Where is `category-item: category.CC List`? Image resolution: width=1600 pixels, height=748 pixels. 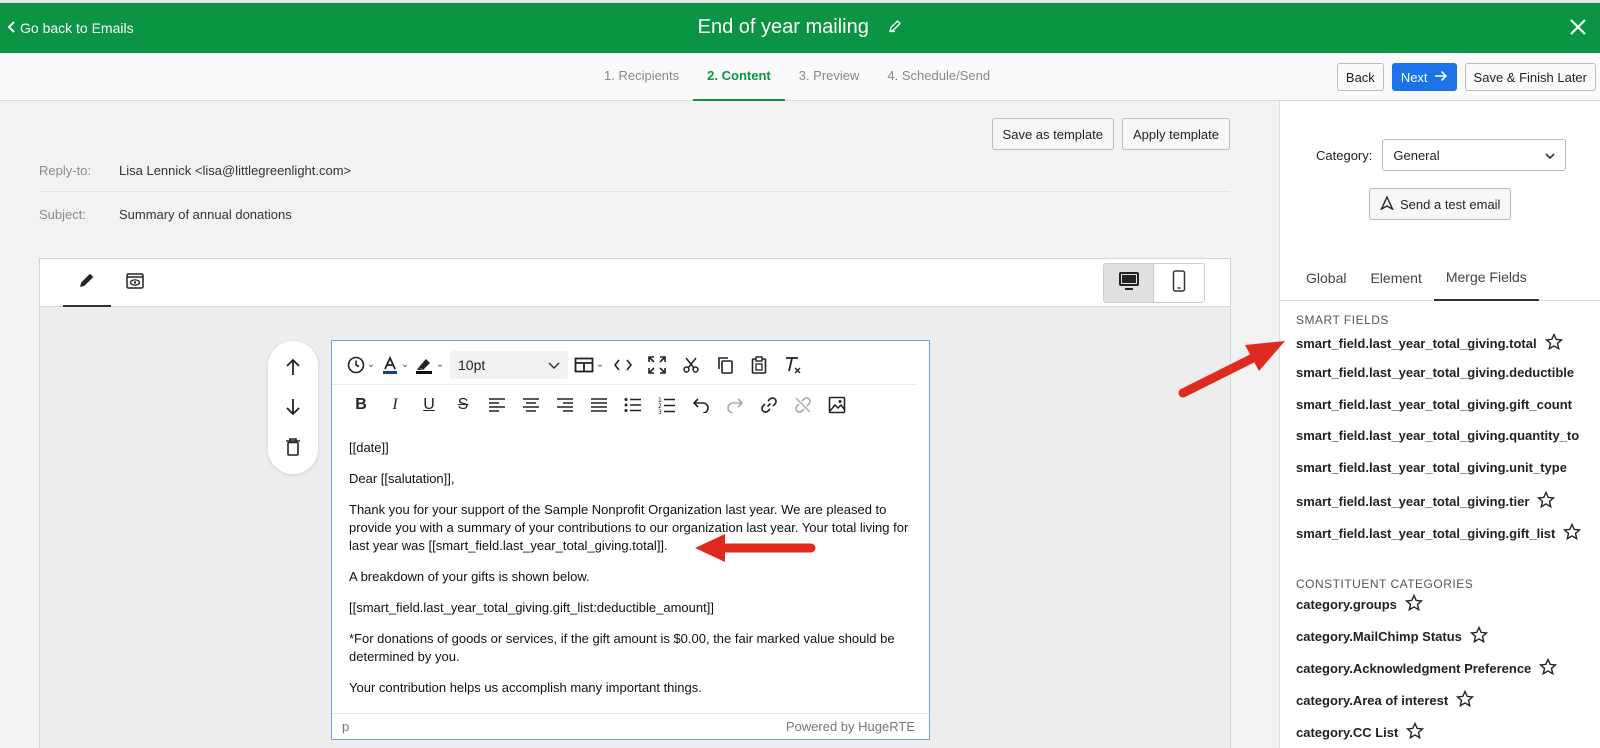 category-item: category.CC List is located at coordinates (1360, 732).